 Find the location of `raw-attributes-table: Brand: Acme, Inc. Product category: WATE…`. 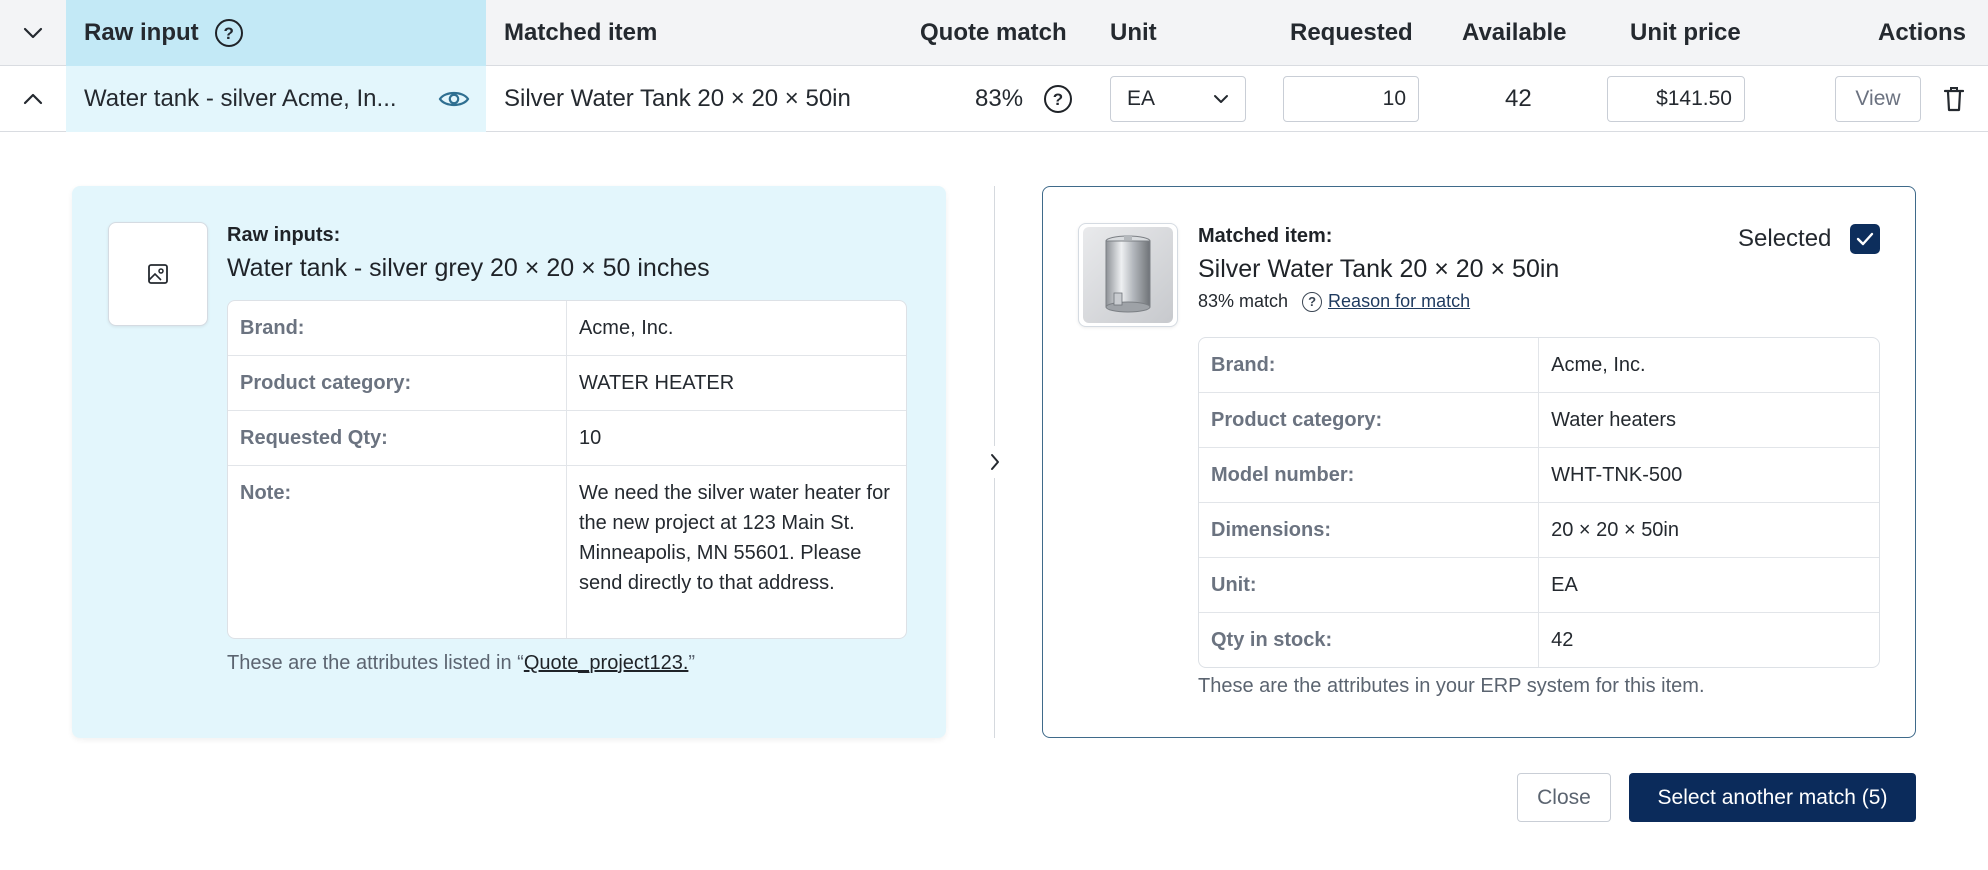

raw-attributes-table: Brand: Acme, Inc. Product category: WATE… is located at coordinates (567, 469).